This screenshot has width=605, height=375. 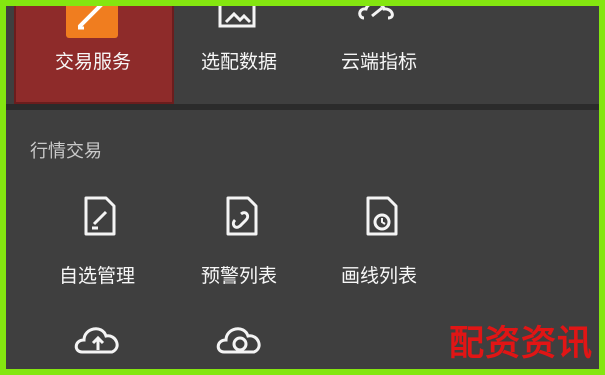 I want to click on cloud-upload-icon, so click(x=98, y=340).